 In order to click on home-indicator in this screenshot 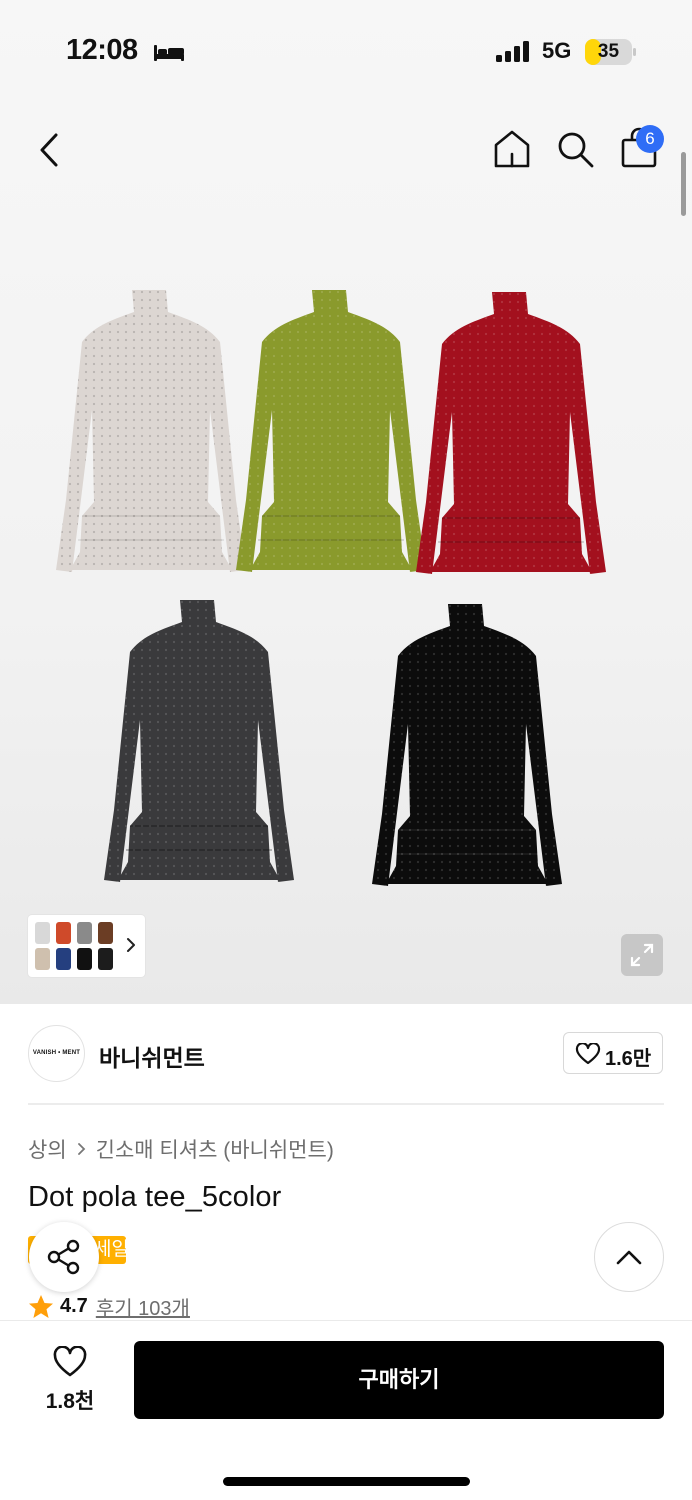, I will do `click(346, 1481)`.